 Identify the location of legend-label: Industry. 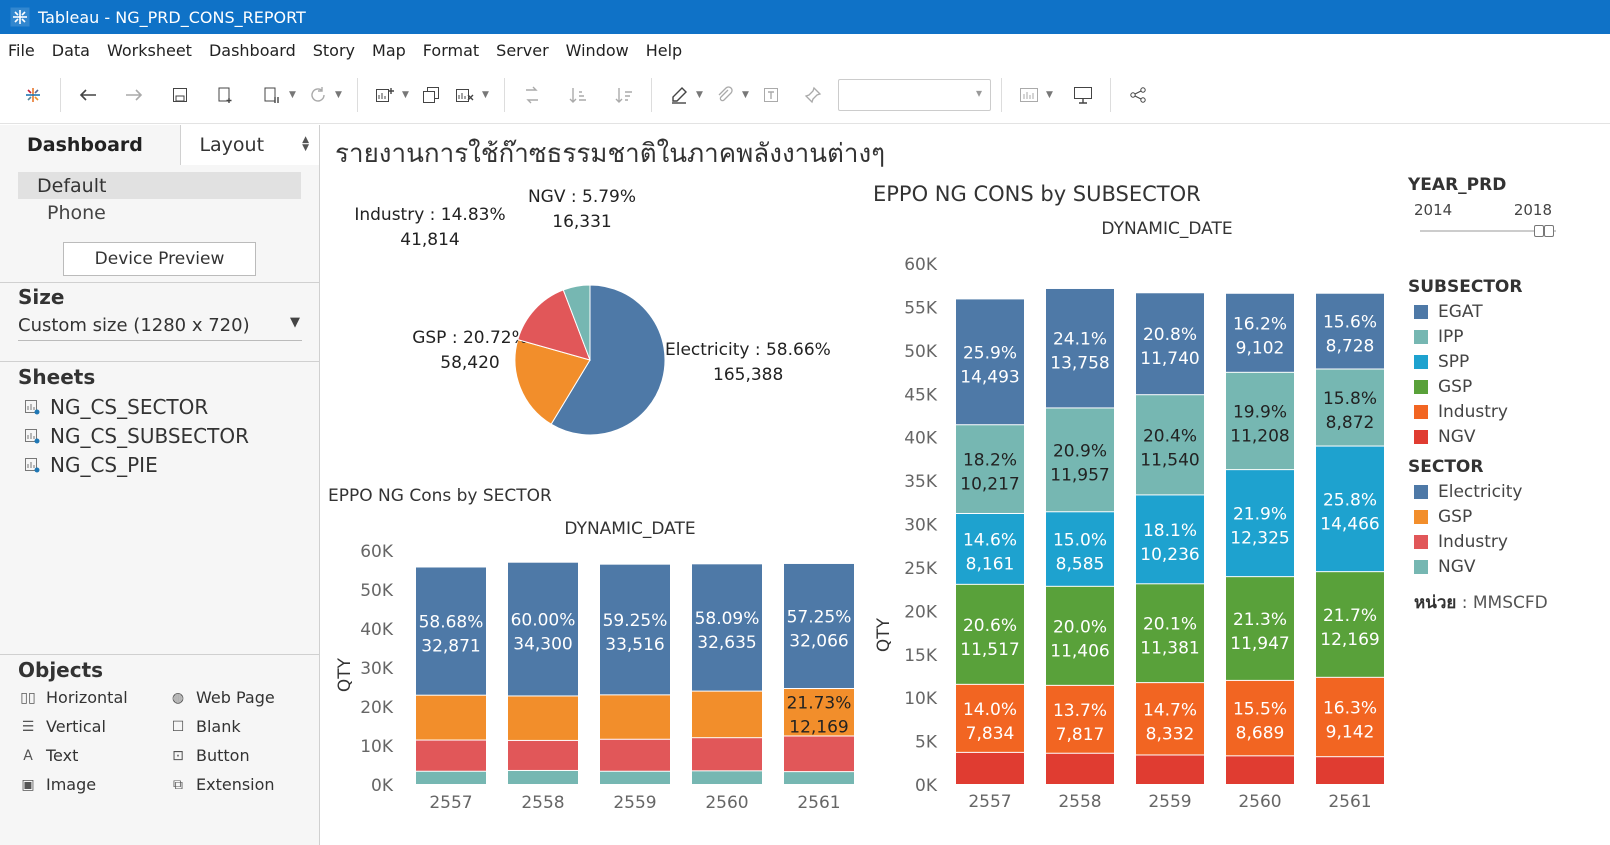
(1473, 411).